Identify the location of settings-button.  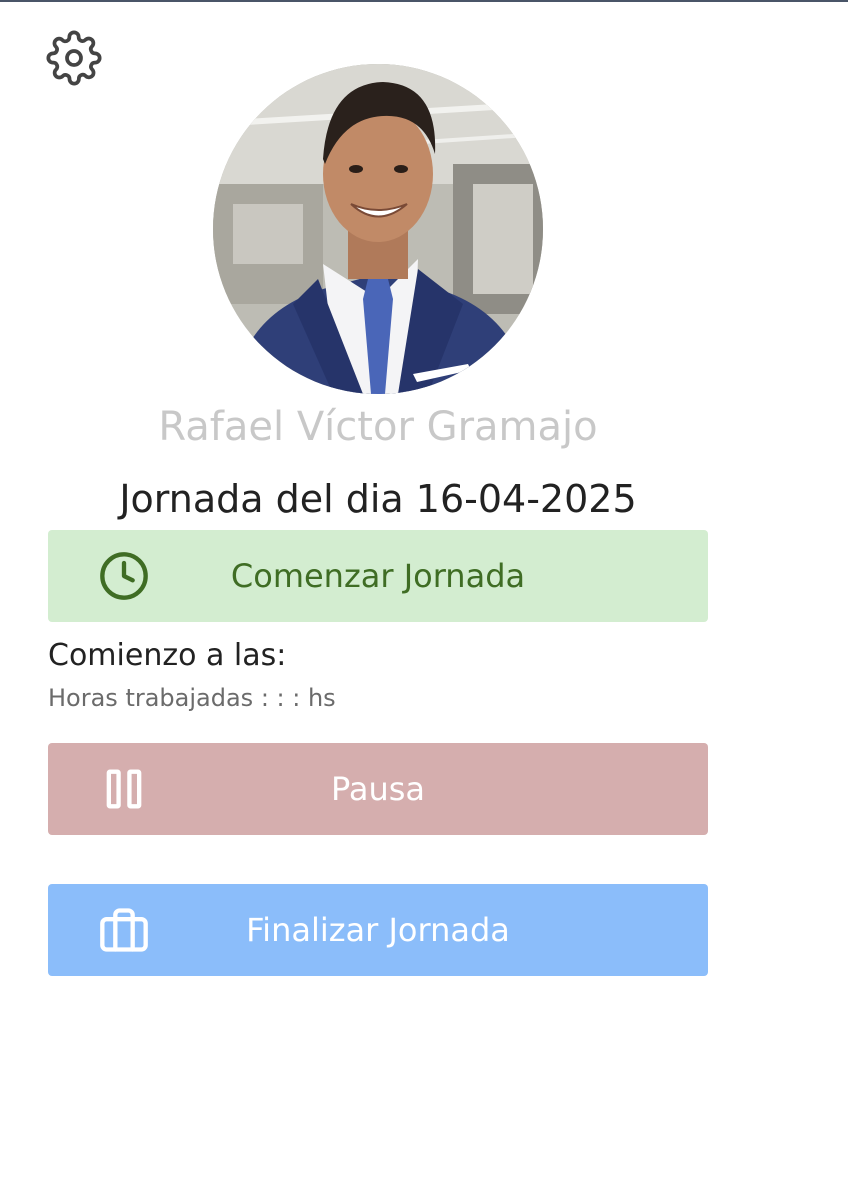
(74, 58).